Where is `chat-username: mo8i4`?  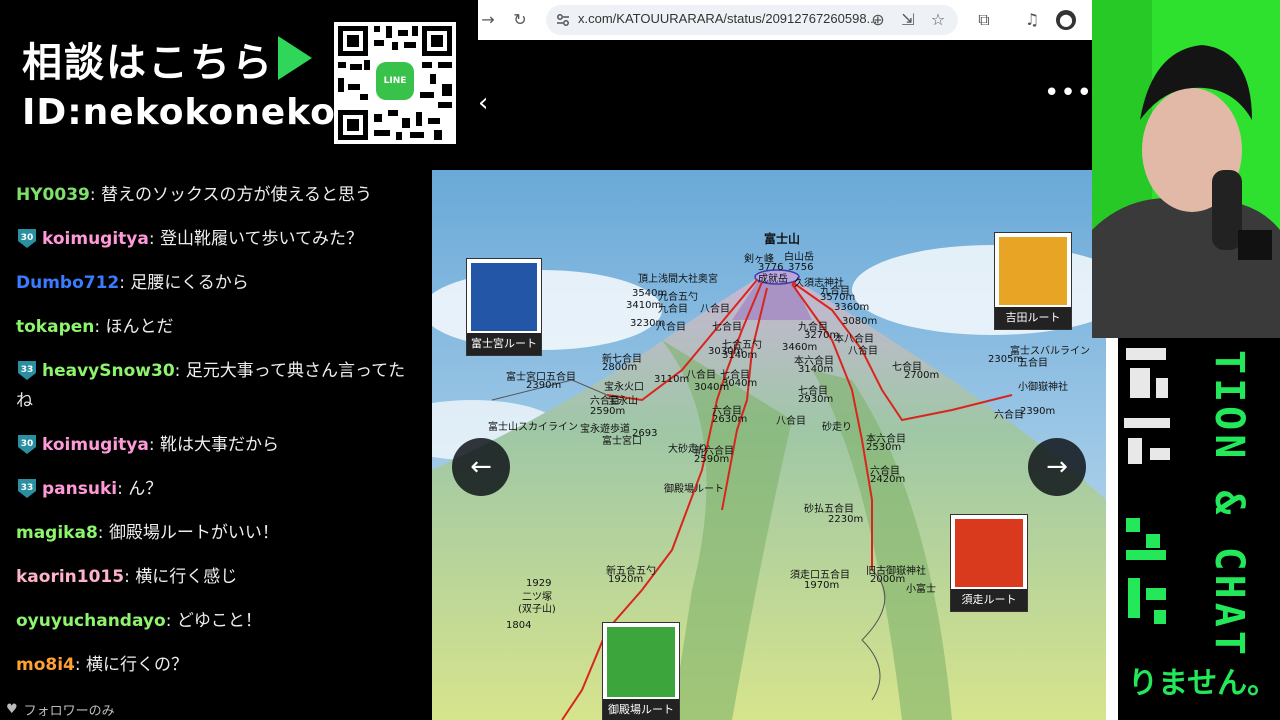 chat-username: mo8i4 is located at coordinates (45, 665).